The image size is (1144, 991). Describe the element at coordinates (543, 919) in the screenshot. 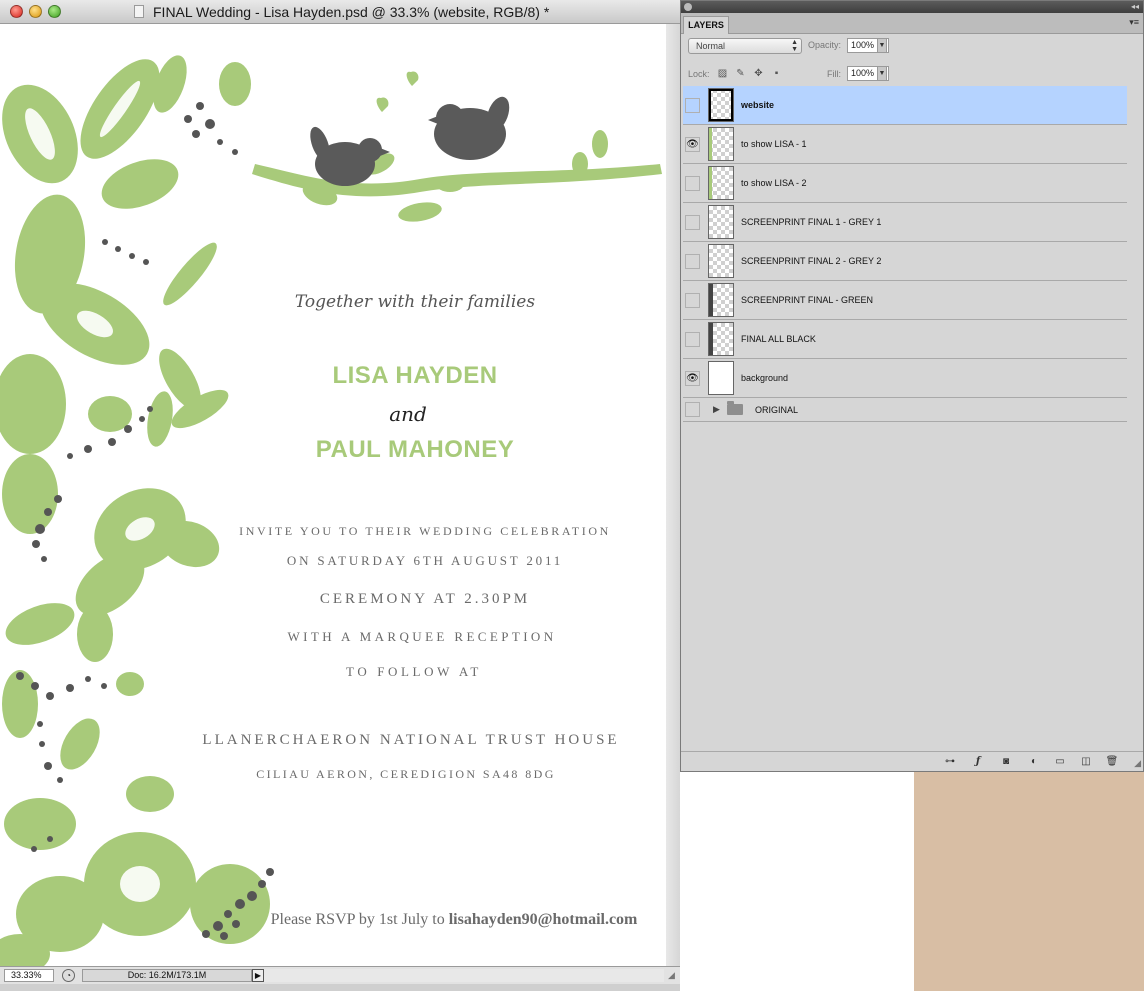

I see `rsvp-email: lisahayden90@hotmail.com` at that location.